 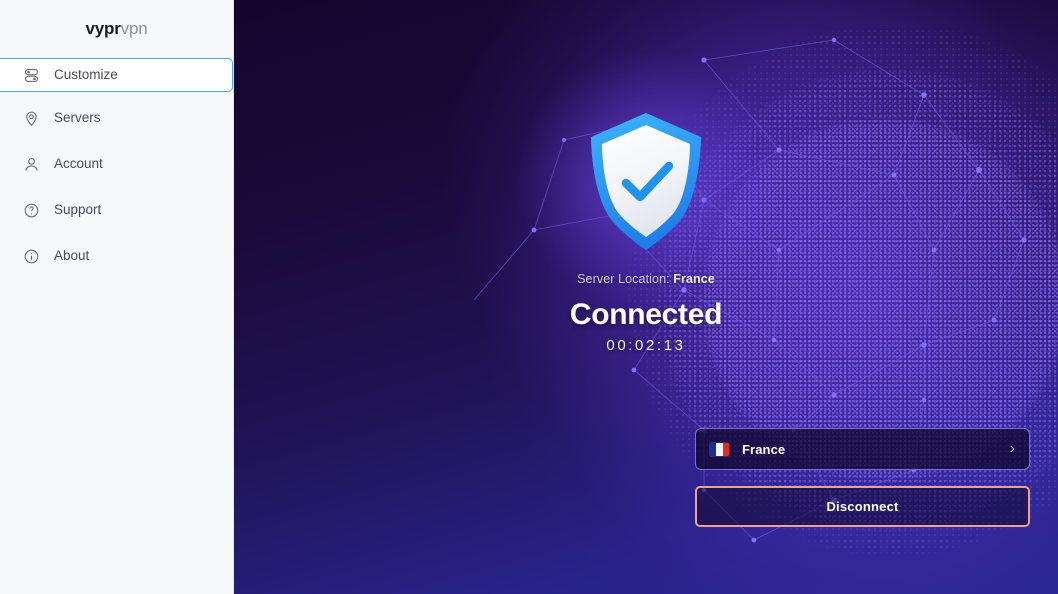 I want to click on sidebar-item-support: Support, so click(x=116, y=210).